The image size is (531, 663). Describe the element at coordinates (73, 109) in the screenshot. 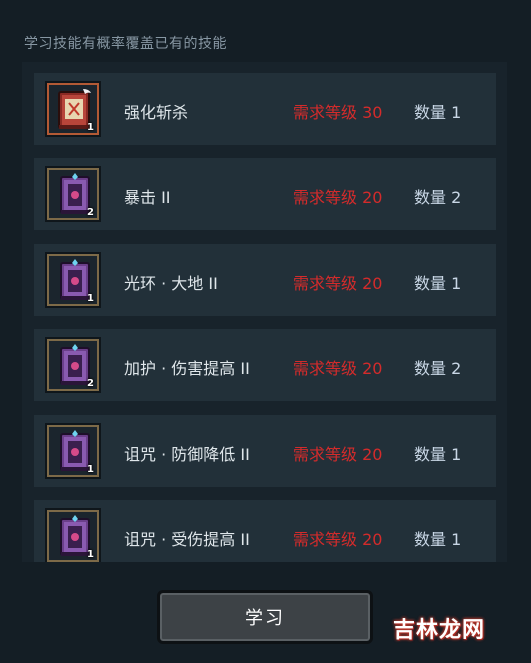

I see `red-skill-book-icon: 1` at that location.